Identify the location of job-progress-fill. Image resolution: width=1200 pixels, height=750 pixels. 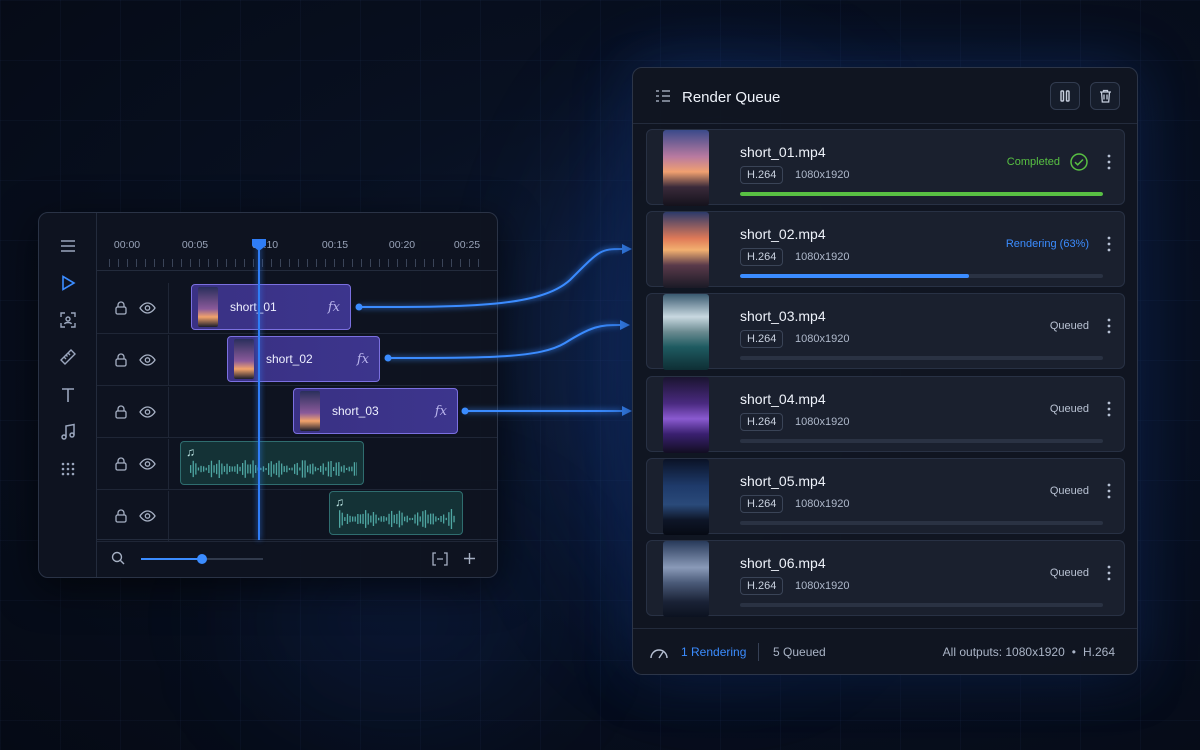
(921, 194).